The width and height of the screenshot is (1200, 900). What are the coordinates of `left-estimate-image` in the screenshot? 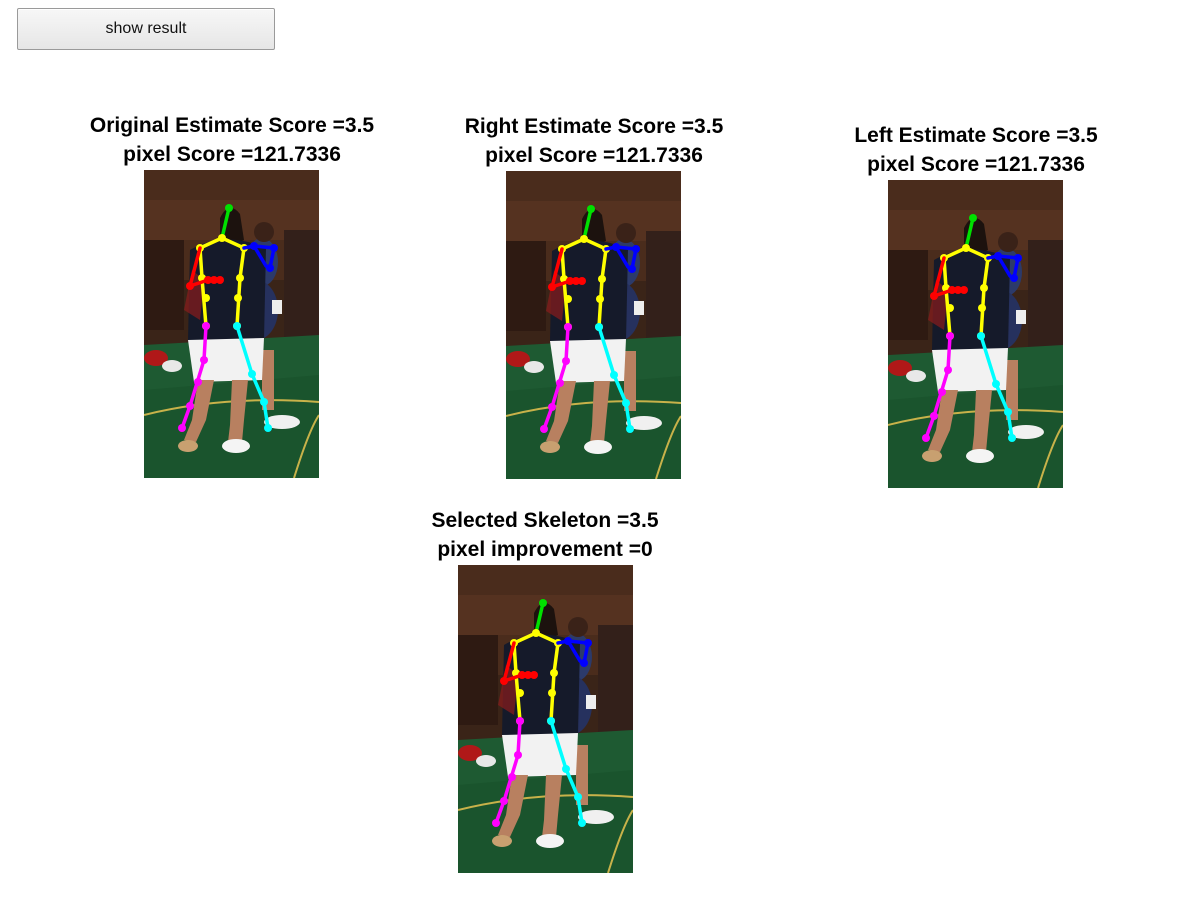 It's located at (975, 334).